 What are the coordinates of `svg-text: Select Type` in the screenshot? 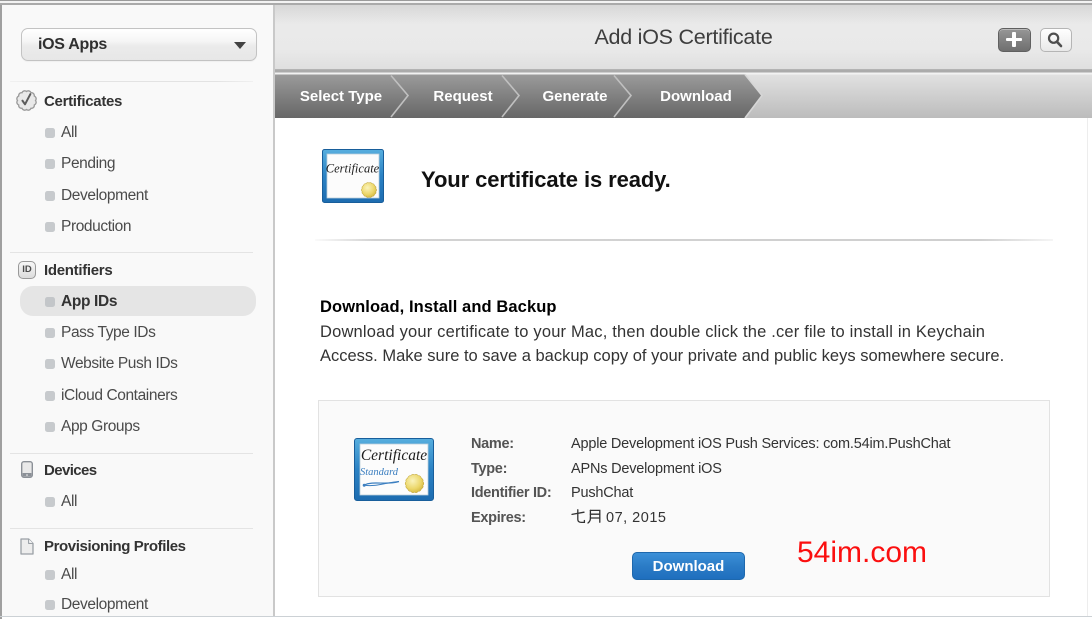 It's located at (341, 96).